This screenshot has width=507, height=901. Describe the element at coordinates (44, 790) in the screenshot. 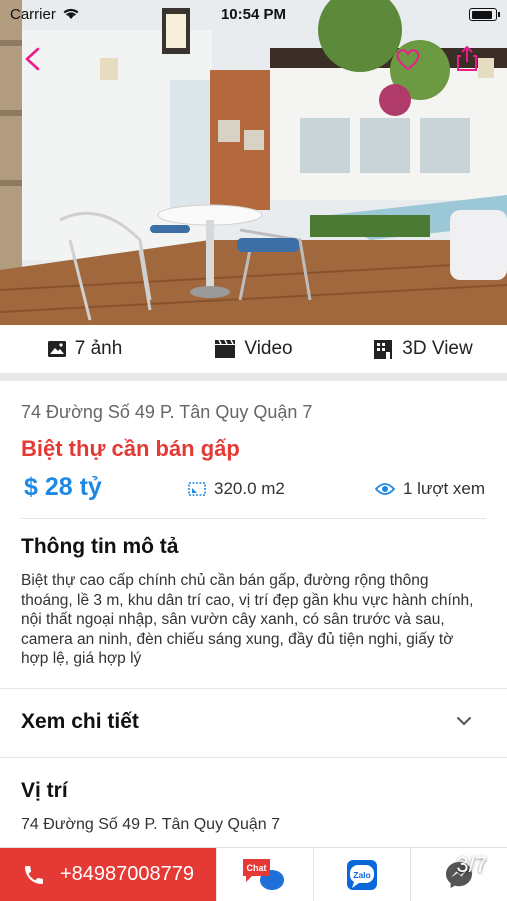

I see `location-heading: Vị trí` at that location.